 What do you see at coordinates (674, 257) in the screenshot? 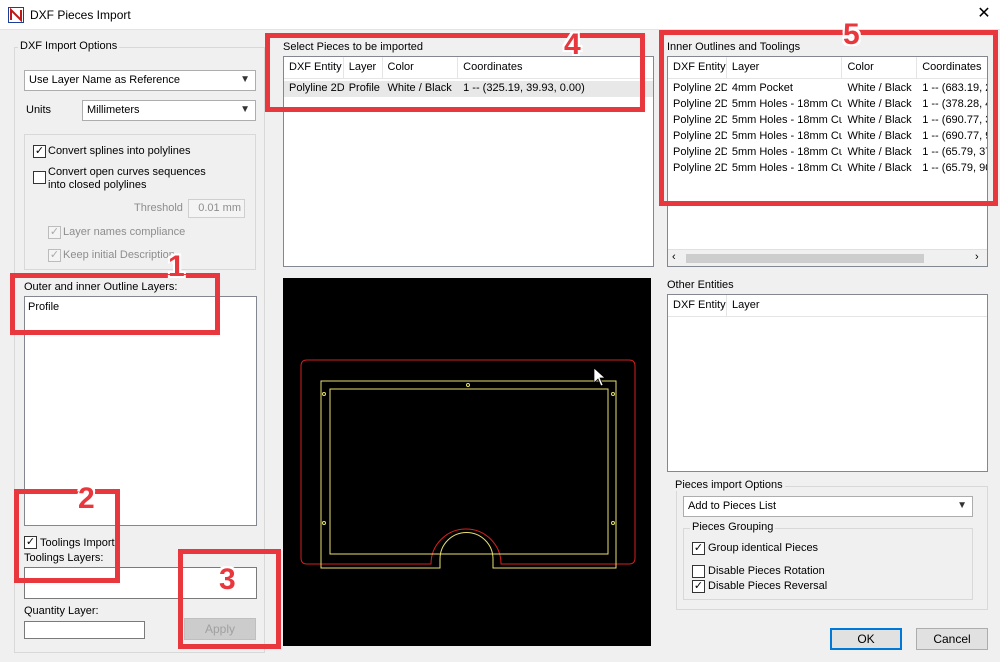
I see `scroll-left-icon: ‹` at bounding box center [674, 257].